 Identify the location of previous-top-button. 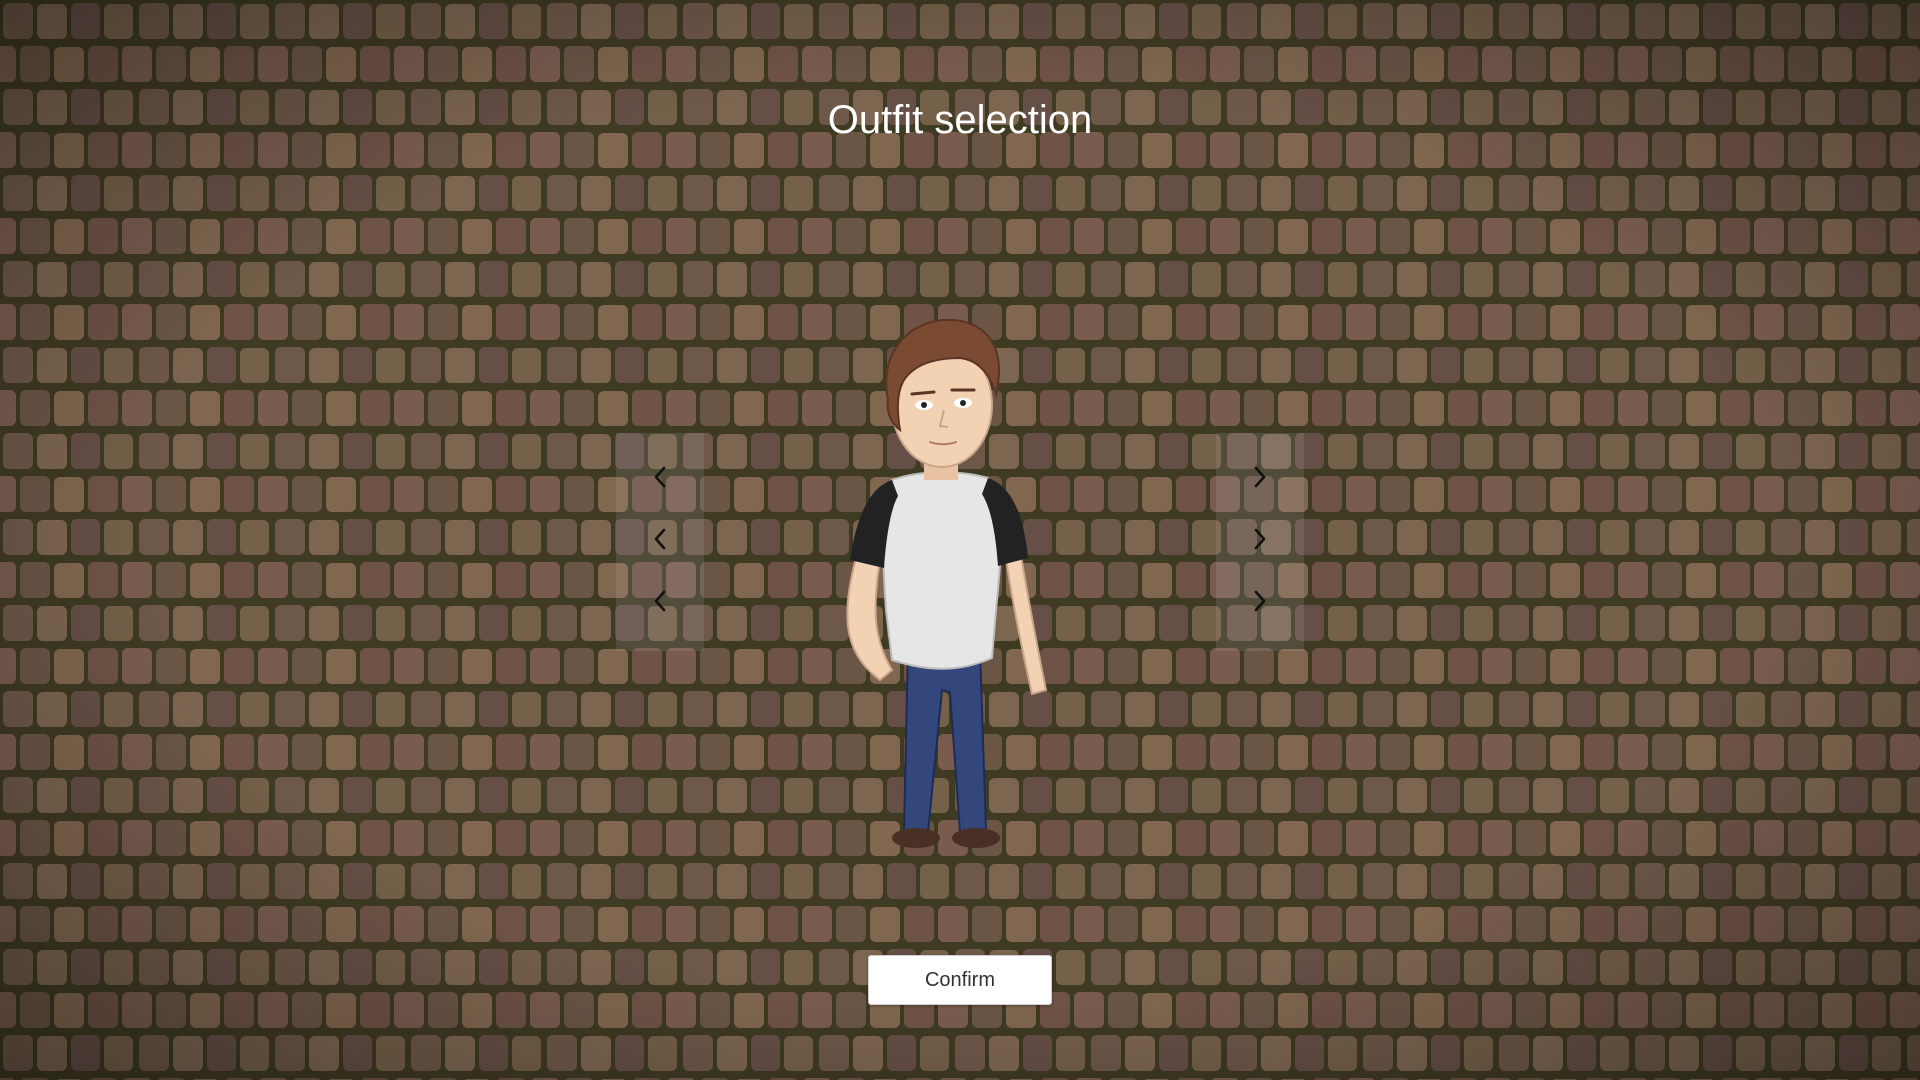
(660, 539).